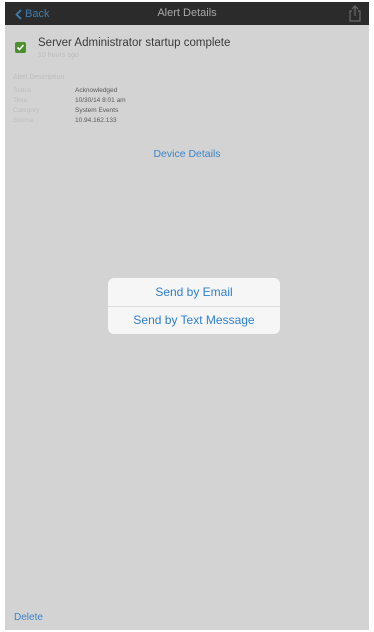  What do you see at coordinates (187, 154) in the screenshot?
I see `device-details-link: Device Details` at bounding box center [187, 154].